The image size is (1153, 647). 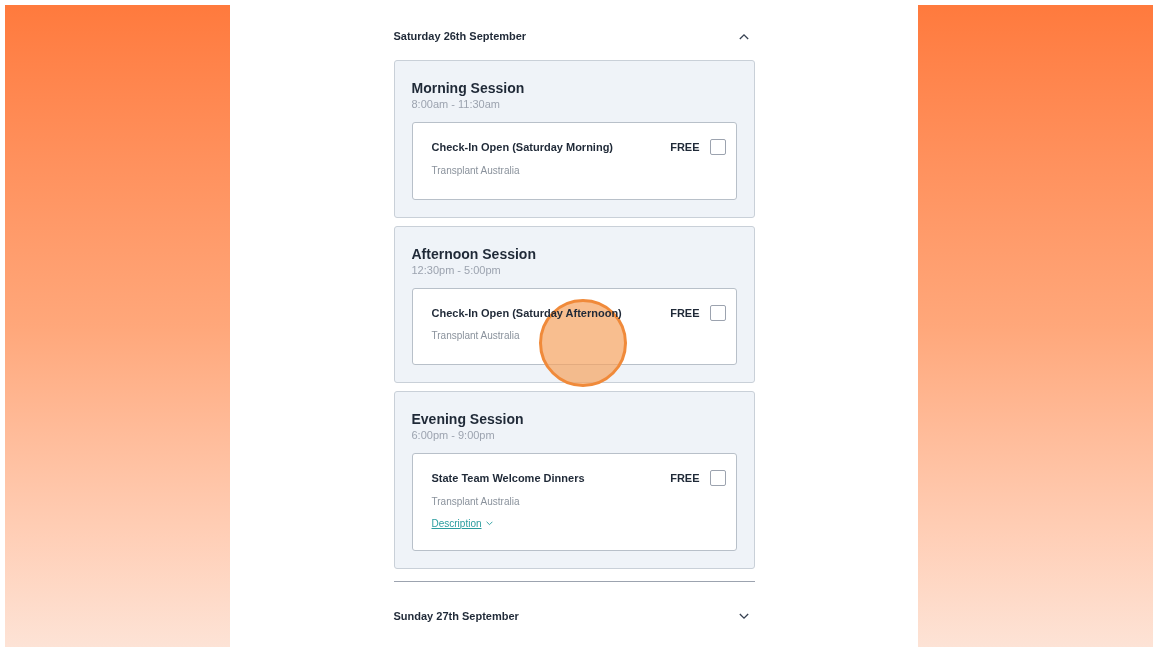 I want to click on session-title: Morning Session, so click(x=468, y=88).